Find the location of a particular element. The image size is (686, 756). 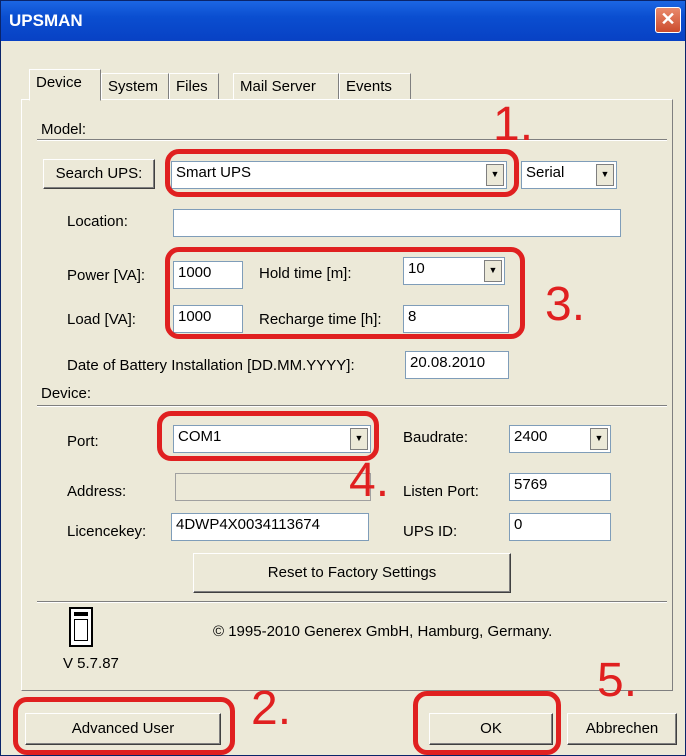

address-field is located at coordinates (273, 487).